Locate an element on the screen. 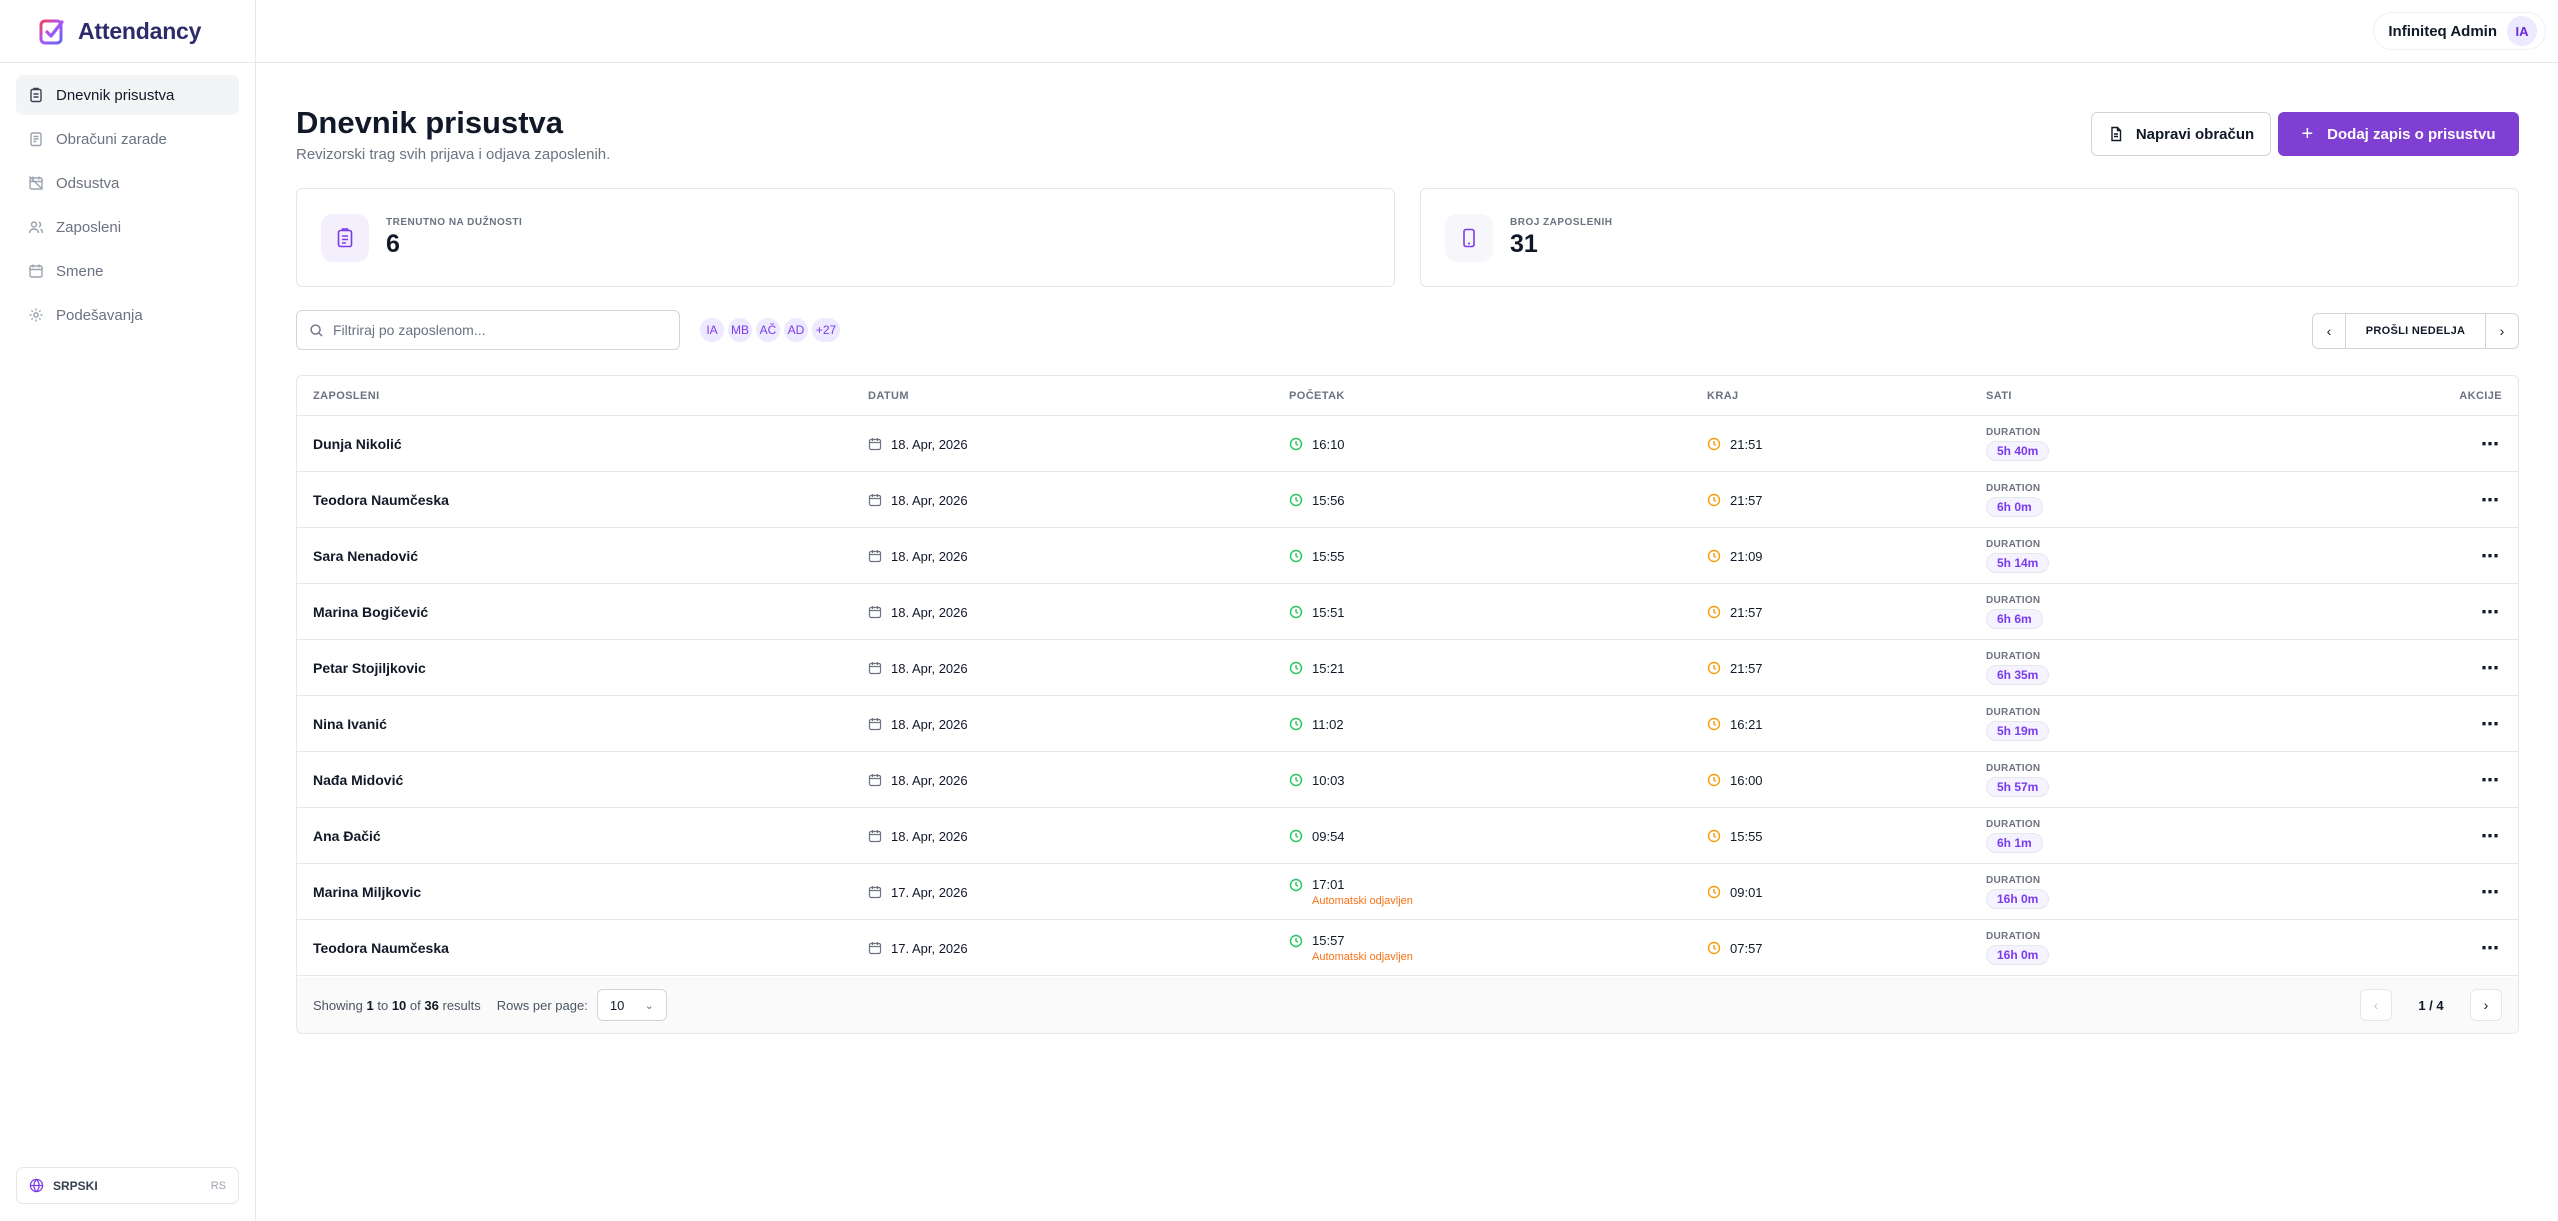 Image resolution: width=2558 pixels, height=1221 pixels. language-selector: SRPSKI RS is located at coordinates (127, 1185).